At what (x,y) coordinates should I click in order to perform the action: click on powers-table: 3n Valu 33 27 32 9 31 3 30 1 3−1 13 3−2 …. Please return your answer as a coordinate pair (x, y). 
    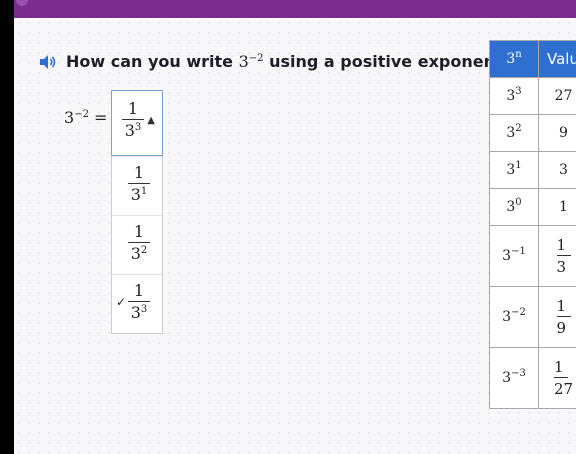
    Looking at the image, I should click on (532, 224).